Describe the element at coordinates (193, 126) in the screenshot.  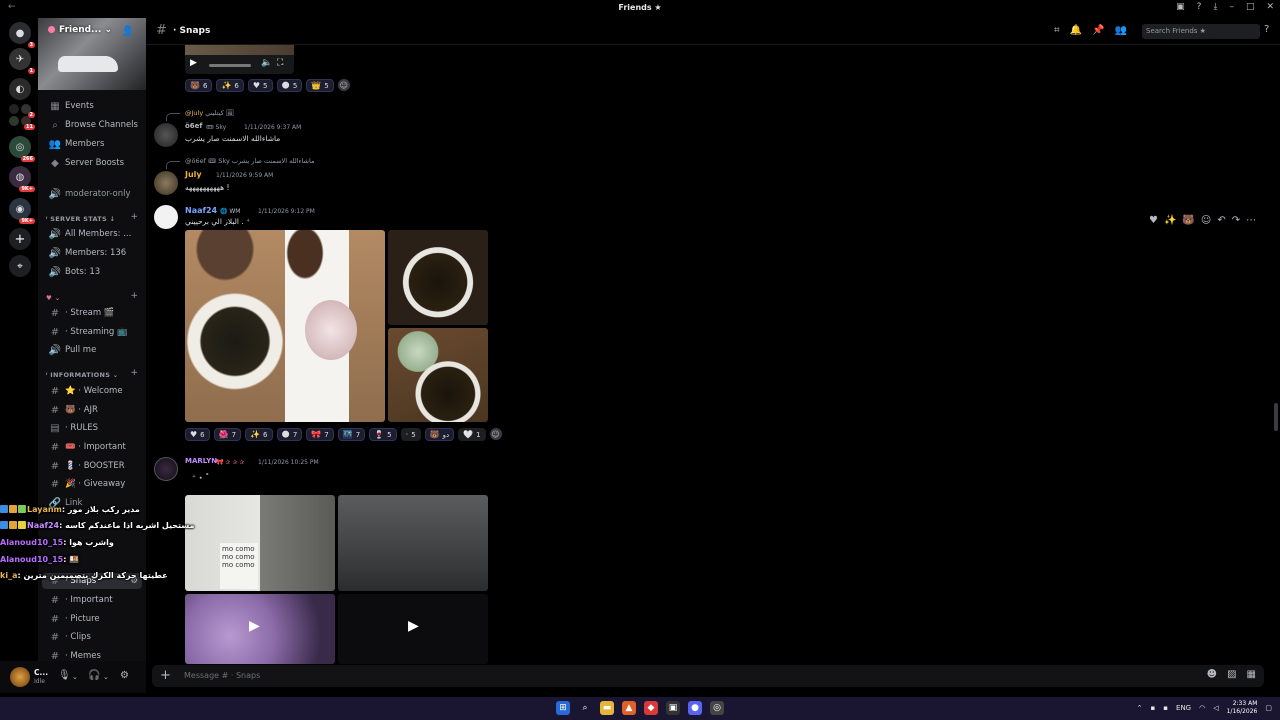
I see `message-author: ö6ef` at that location.